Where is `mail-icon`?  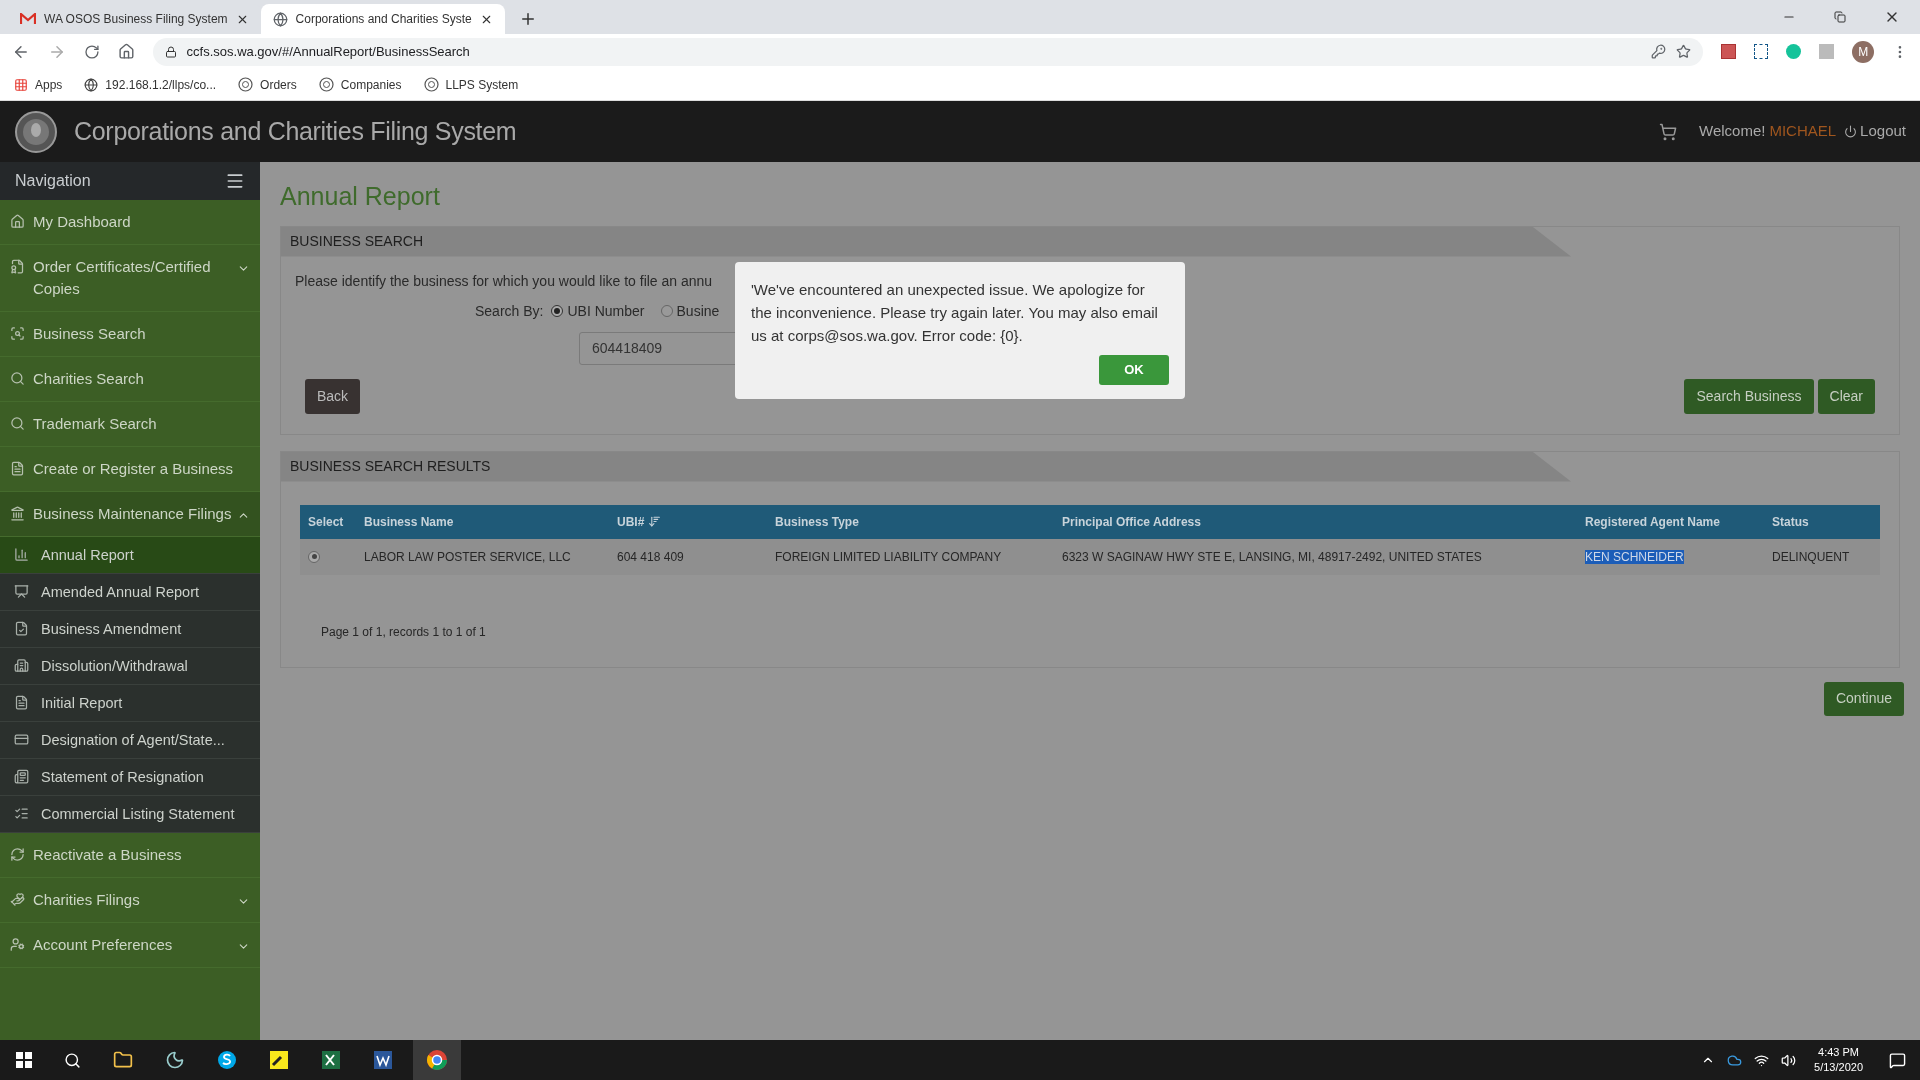
mail-icon is located at coordinates (28, 19).